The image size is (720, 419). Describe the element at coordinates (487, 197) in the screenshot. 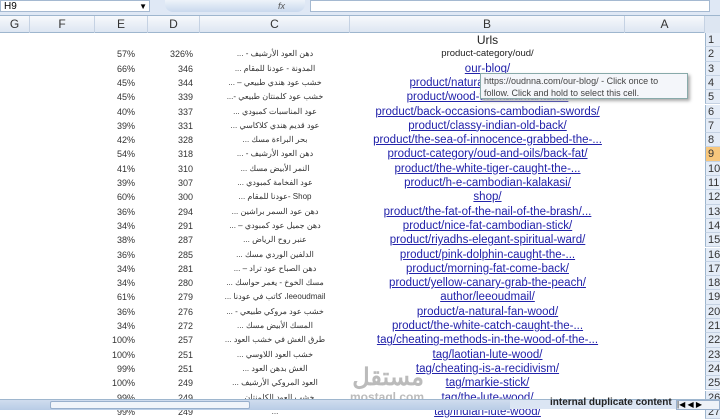

I see `url-link: shop/` at that location.